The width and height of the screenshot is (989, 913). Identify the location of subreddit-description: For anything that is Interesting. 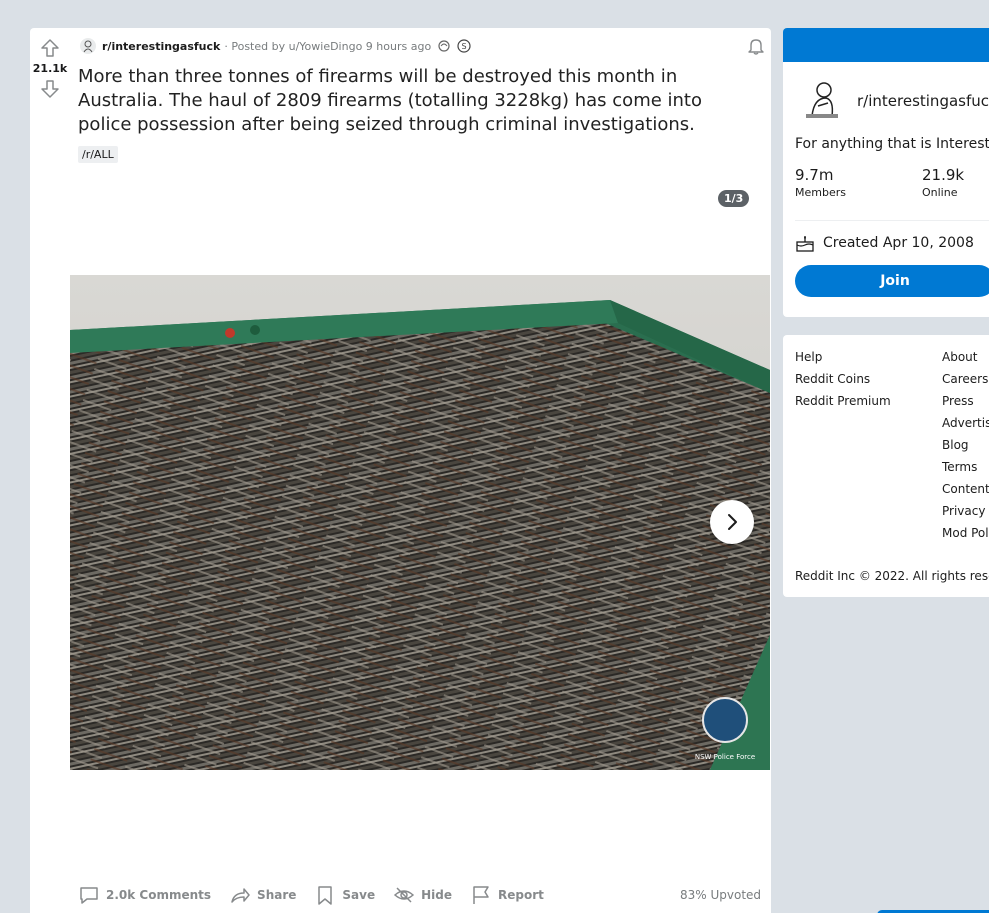
(892, 144).